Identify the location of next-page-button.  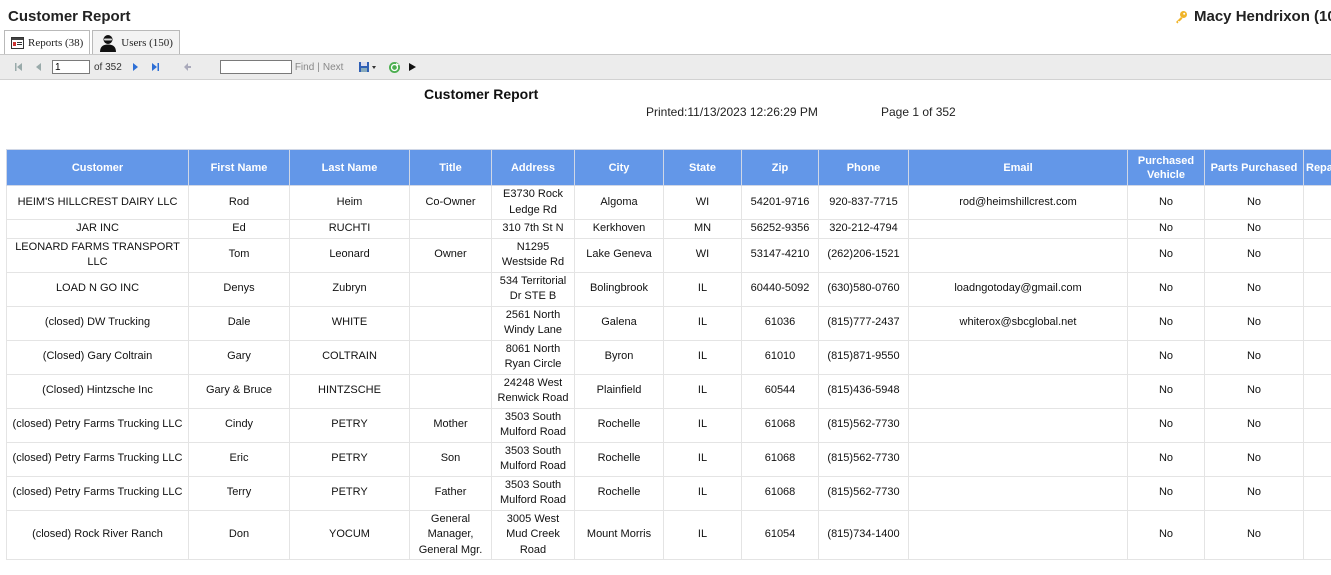
(135, 67).